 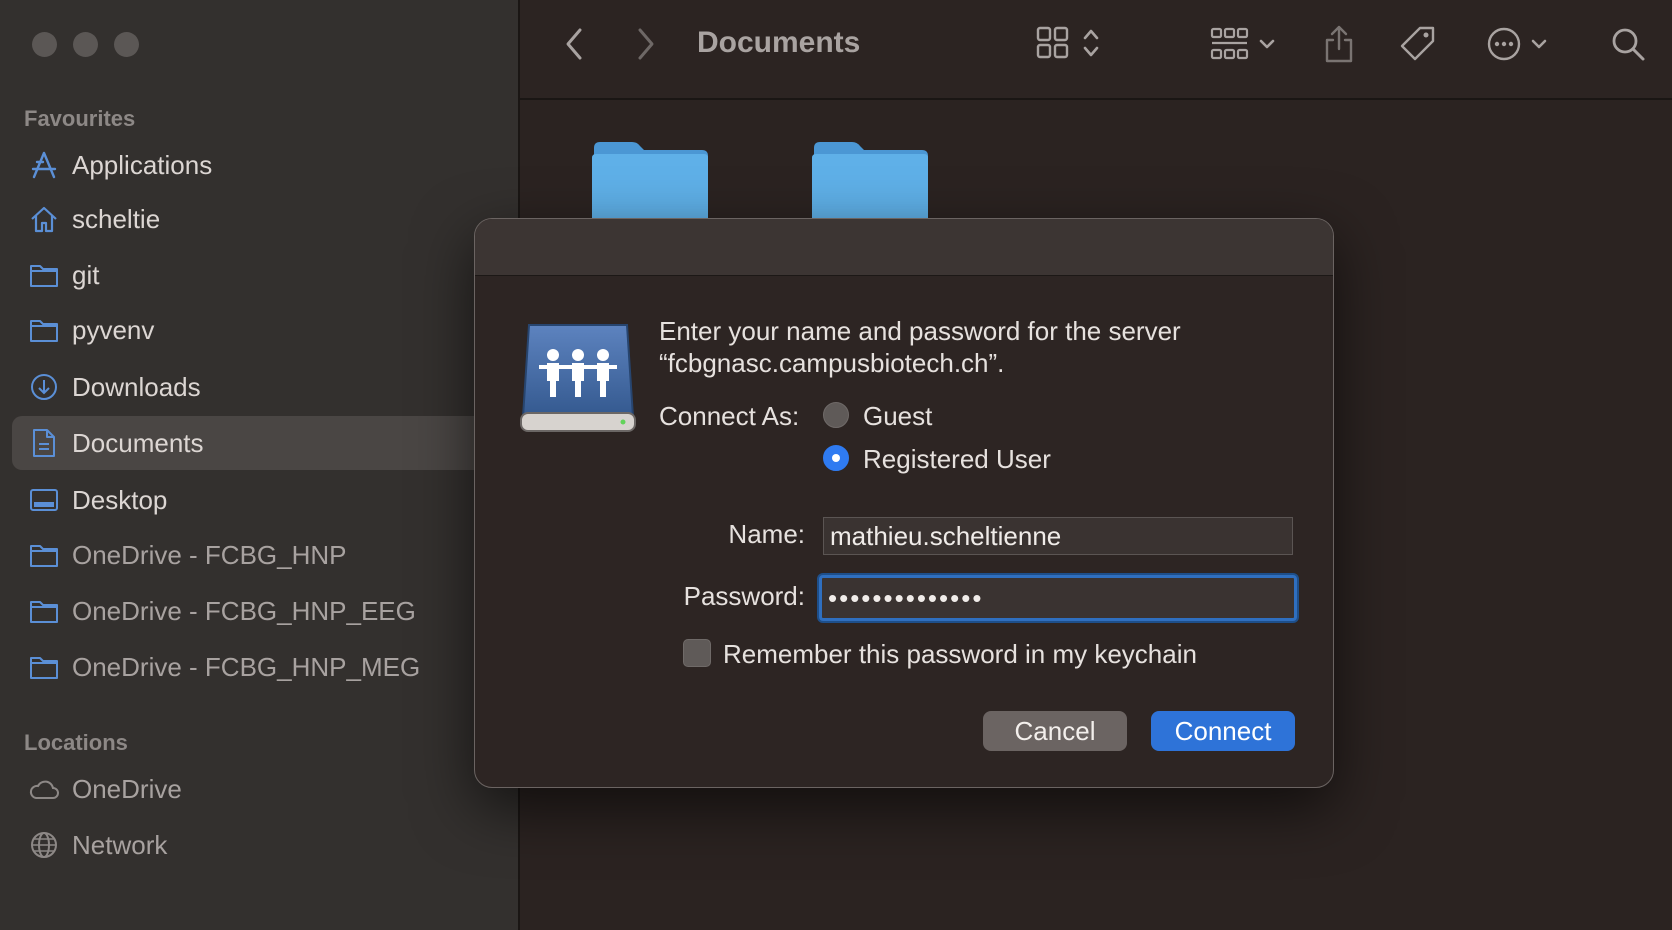 I want to click on grid-view-icon, so click(x=1053, y=45).